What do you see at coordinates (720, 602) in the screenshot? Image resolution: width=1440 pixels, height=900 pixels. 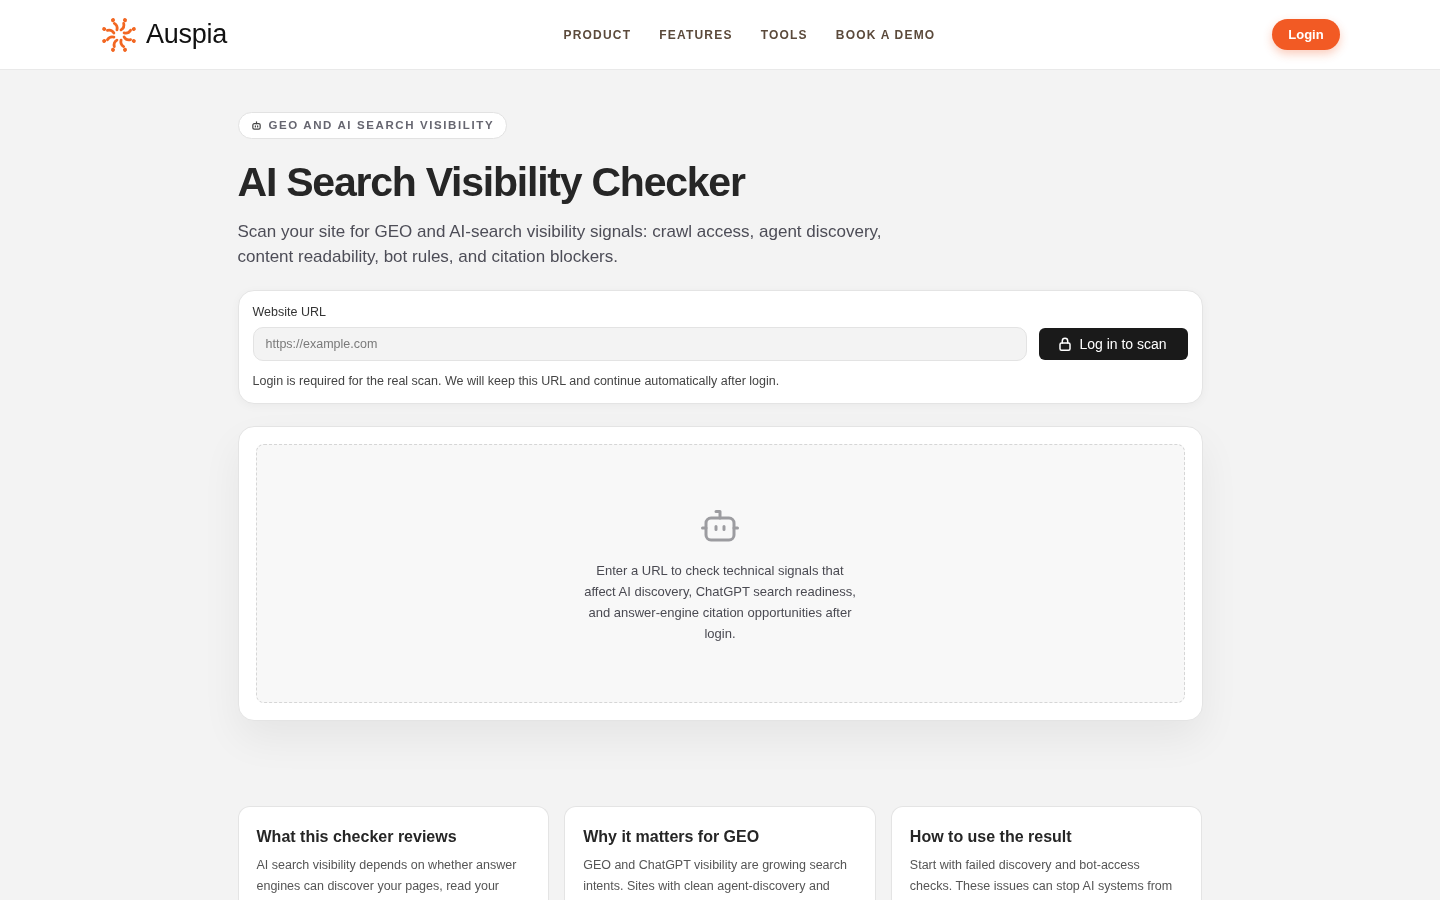 I see `empty-state-message: Enter a URL to check technical signals that affect AI discovery, ChatGPT search readiness, and answer-engine citation opportunities after login.` at bounding box center [720, 602].